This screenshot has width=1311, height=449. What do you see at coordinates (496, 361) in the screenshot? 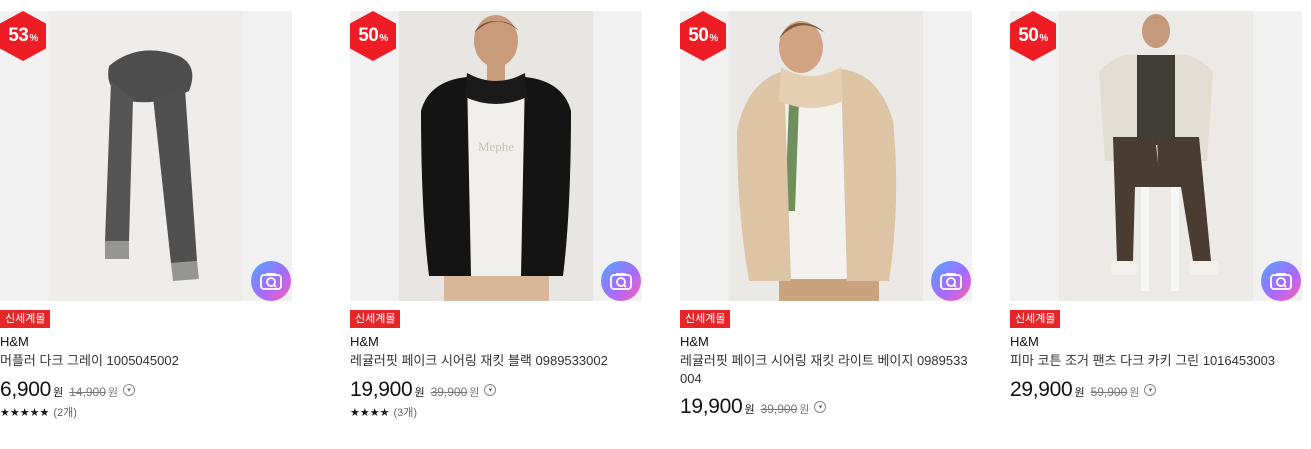
I see `product-title: 레귤러핏 페이크 시어링 재킷 블랙 0989533002` at bounding box center [496, 361].